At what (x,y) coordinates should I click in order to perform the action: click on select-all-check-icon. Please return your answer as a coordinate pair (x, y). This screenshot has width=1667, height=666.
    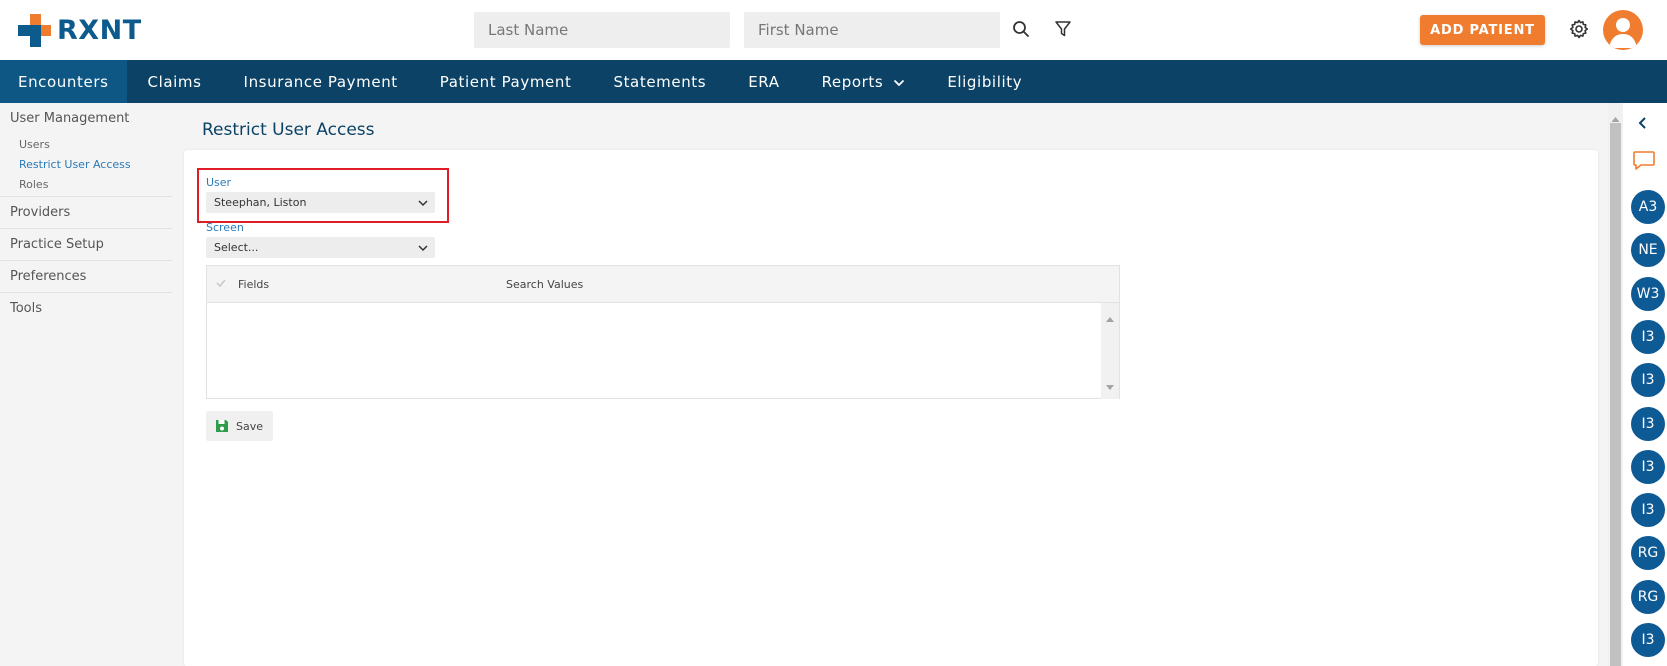
    Looking at the image, I should click on (221, 284).